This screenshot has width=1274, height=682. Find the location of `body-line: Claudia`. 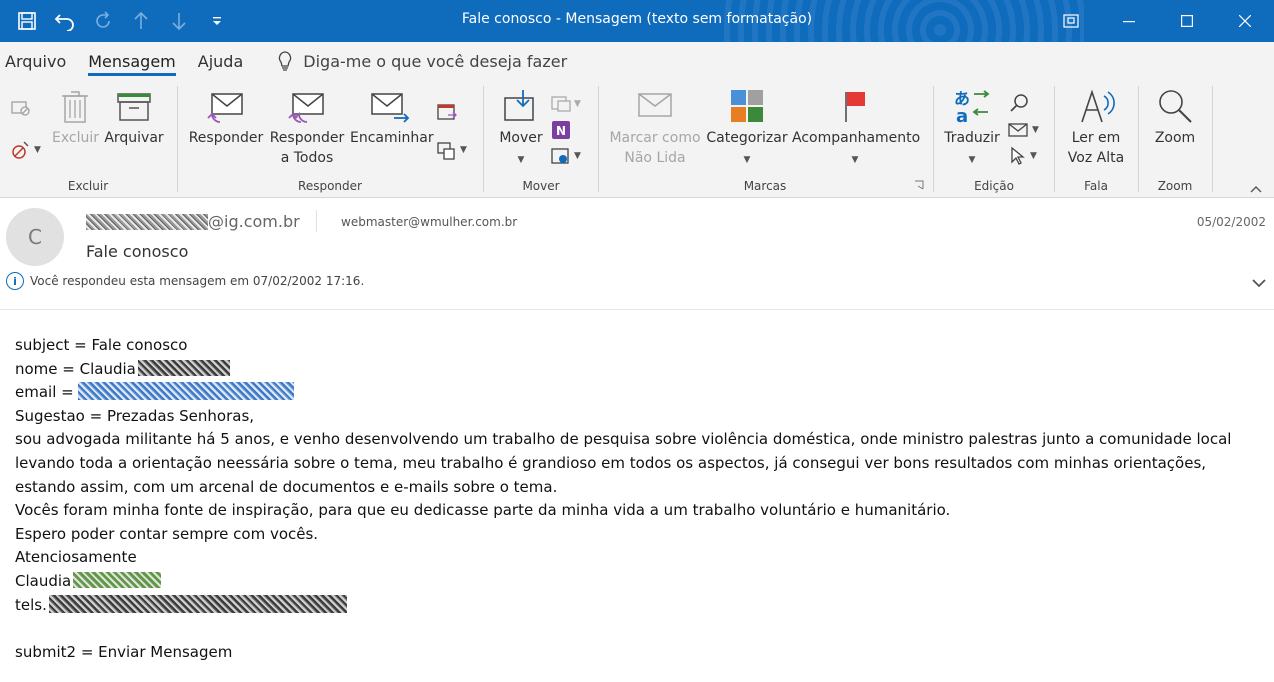

body-line: Claudia is located at coordinates (640, 582).